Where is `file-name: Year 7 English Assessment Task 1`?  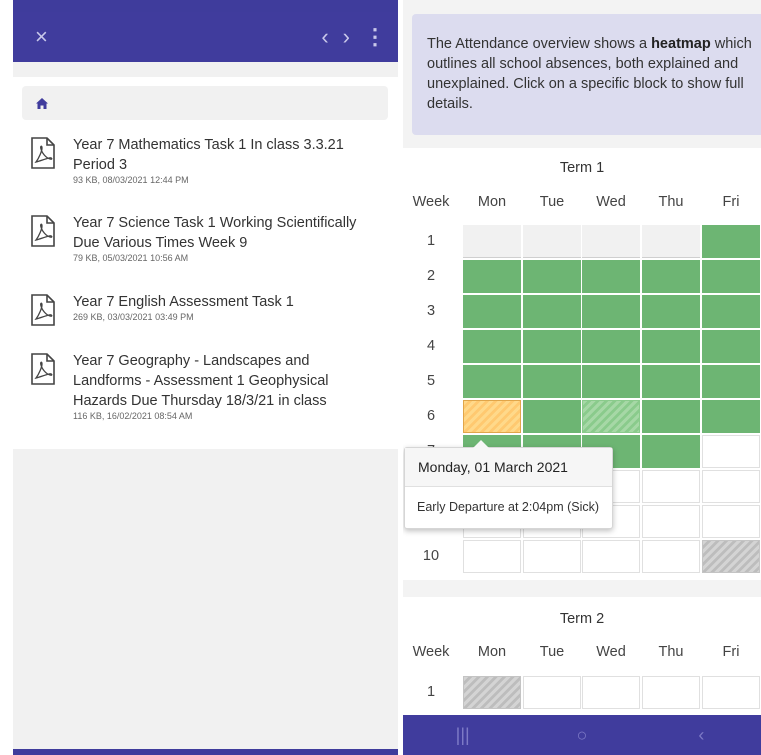 file-name: Year 7 English Assessment Task 1 is located at coordinates (223, 302).